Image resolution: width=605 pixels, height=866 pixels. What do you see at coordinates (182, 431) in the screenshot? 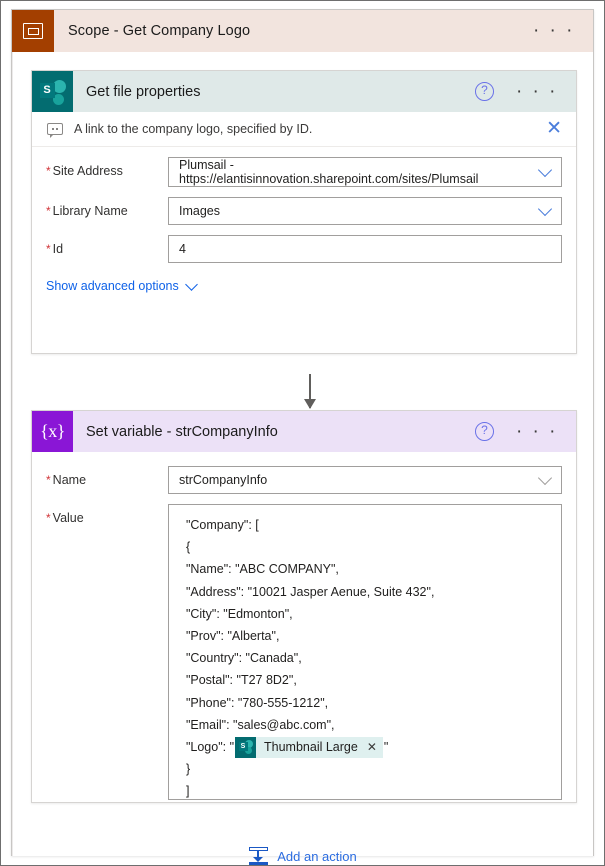
I see `action-title: Set variable - strCompanyInfo` at bounding box center [182, 431].